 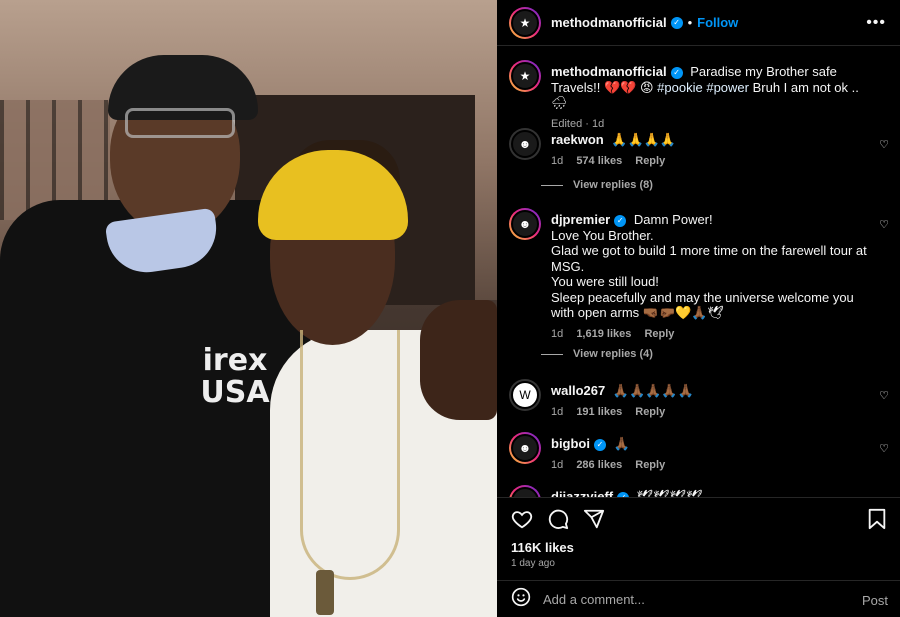 I want to click on view-replies-label: View replies (8), so click(x=613, y=185).